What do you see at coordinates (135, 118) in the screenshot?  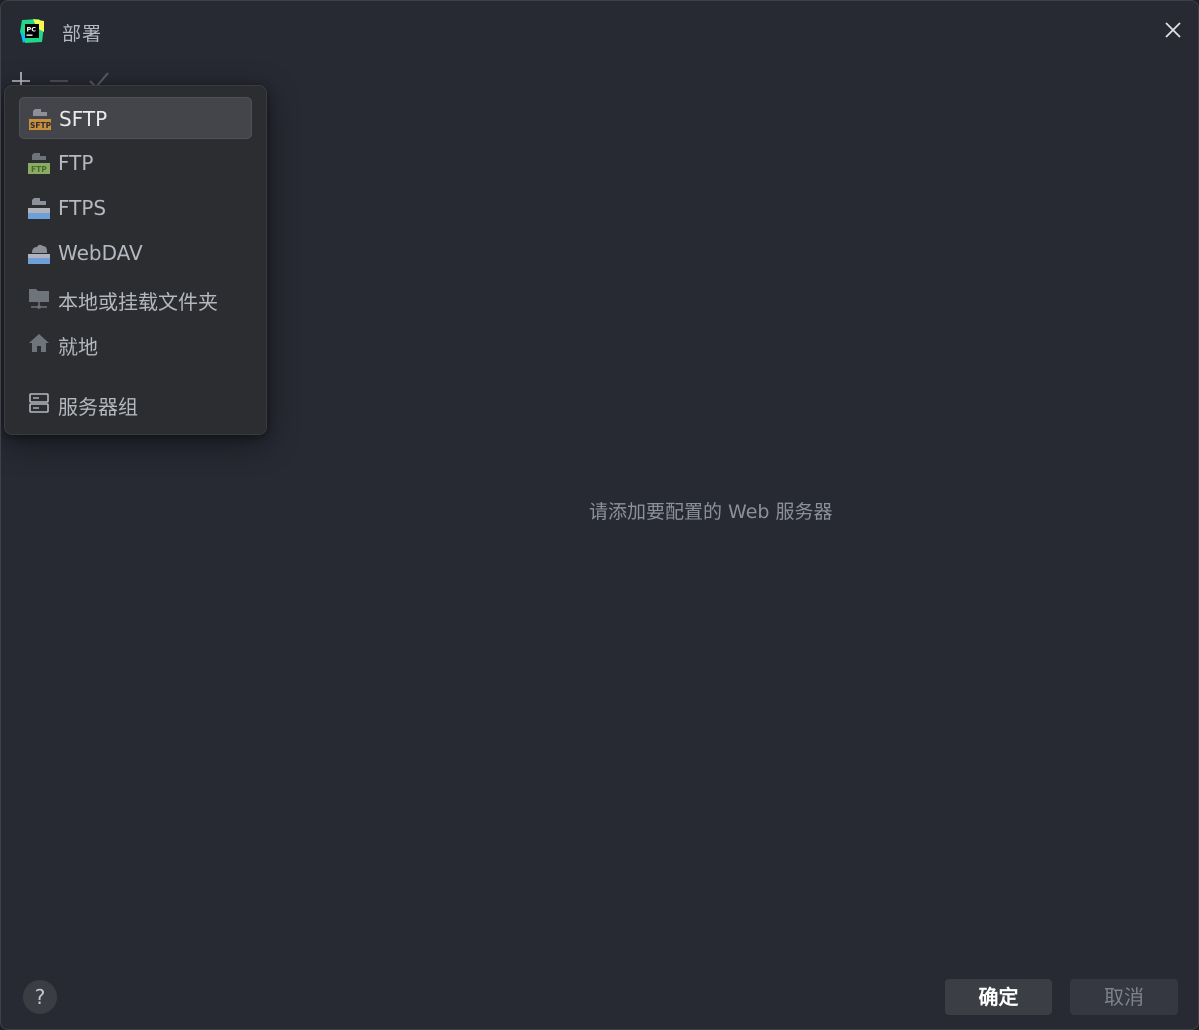 I see `menu-item-sftp: SFTP SFTP` at bounding box center [135, 118].